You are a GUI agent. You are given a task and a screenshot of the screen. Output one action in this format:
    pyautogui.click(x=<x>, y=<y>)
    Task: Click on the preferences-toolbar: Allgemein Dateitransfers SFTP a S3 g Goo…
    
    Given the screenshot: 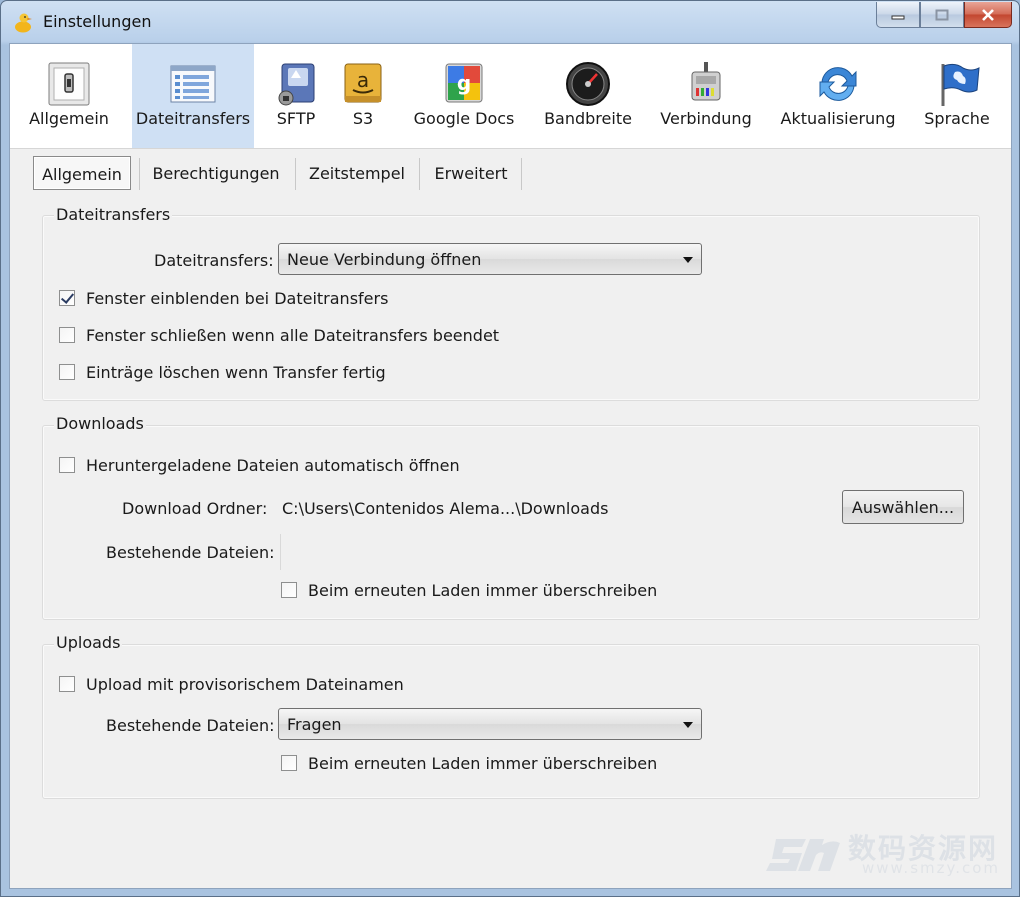 What is the action you would take?
    pyautogui.click(x=510, y=96)
    